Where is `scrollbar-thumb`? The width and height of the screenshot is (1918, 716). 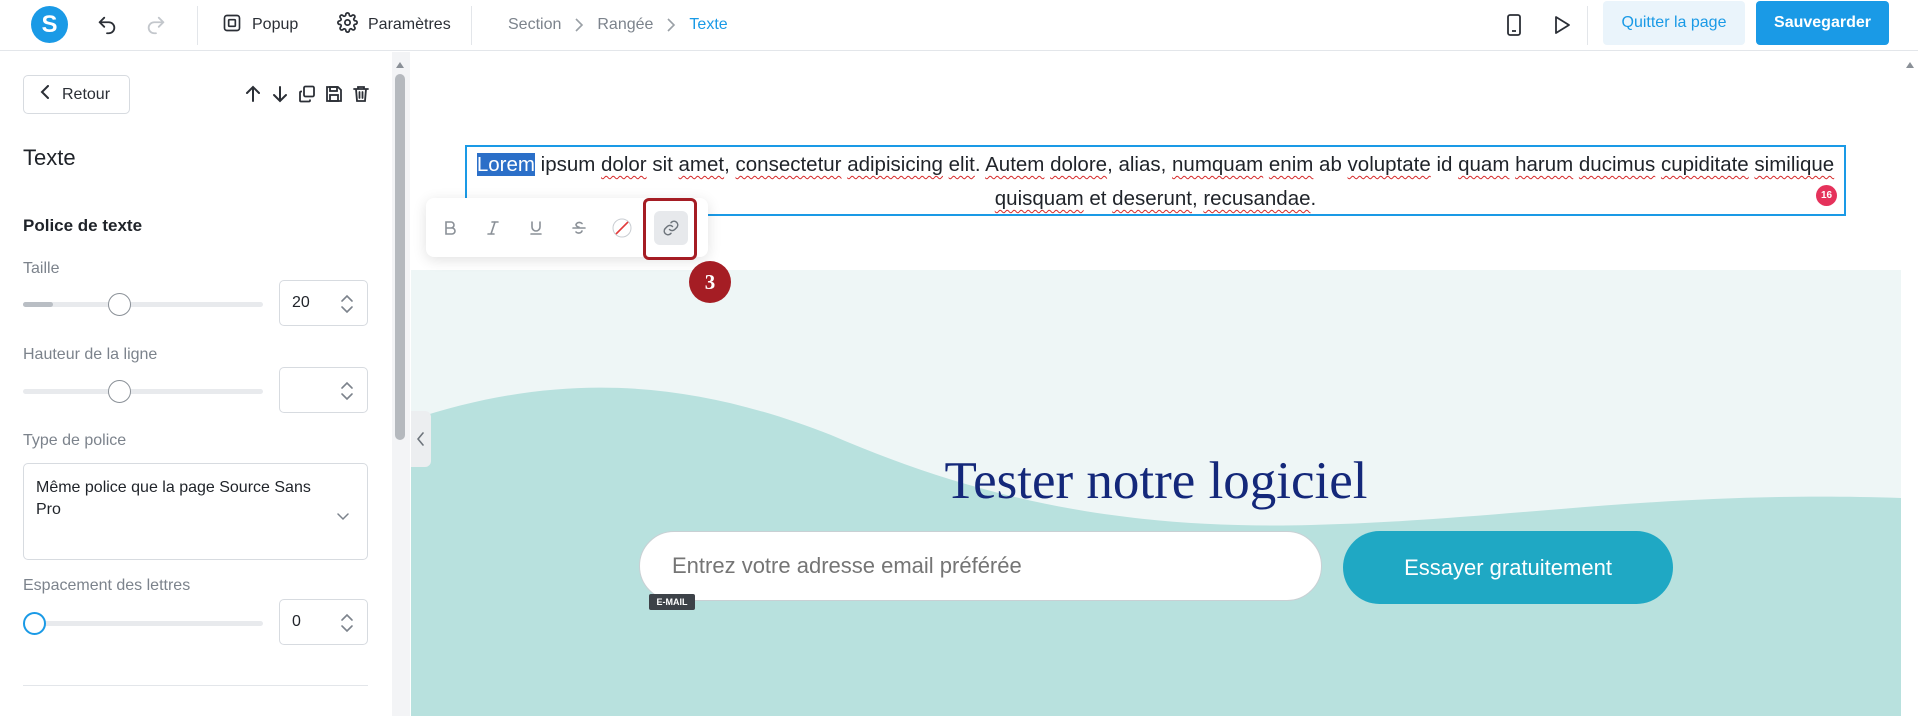
scrollbar-thumb is located at coordinates (400, 257).